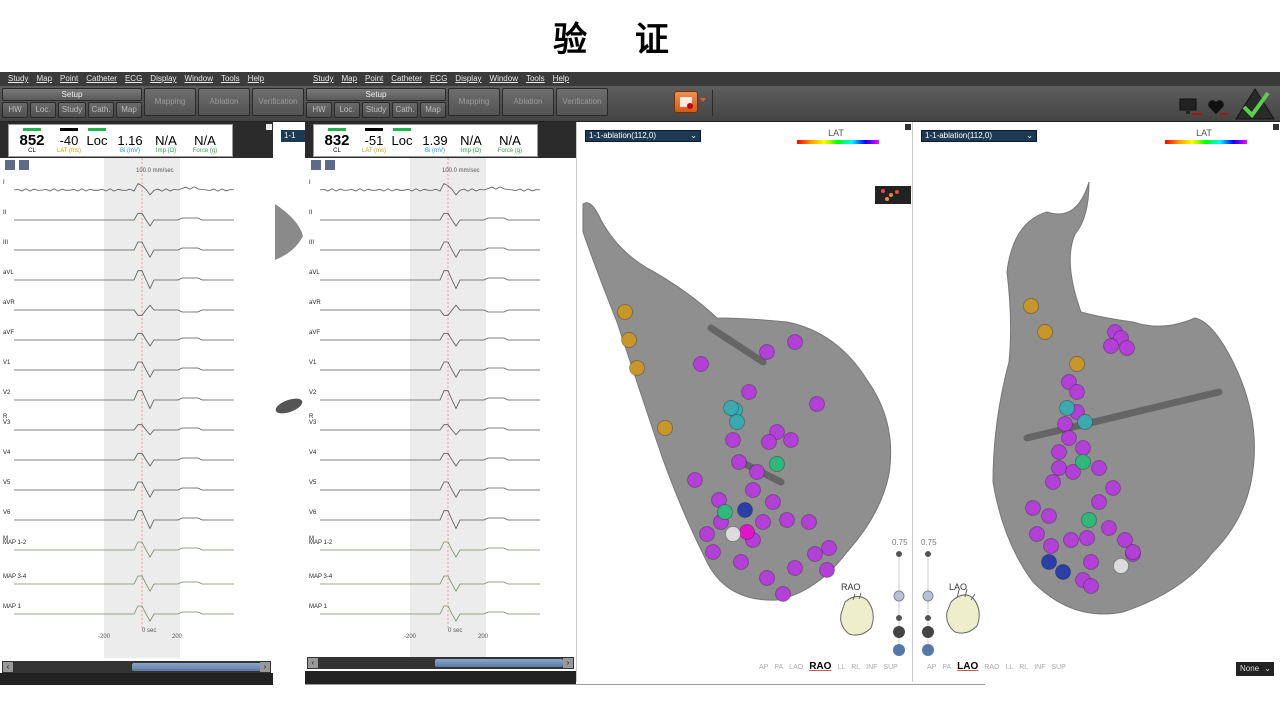 Image resolution: width=1280 pixels, height=720 pixels. Describe the element at coordinates (1191, 107) in the screenshot. I see `monitor-icon` at that location.